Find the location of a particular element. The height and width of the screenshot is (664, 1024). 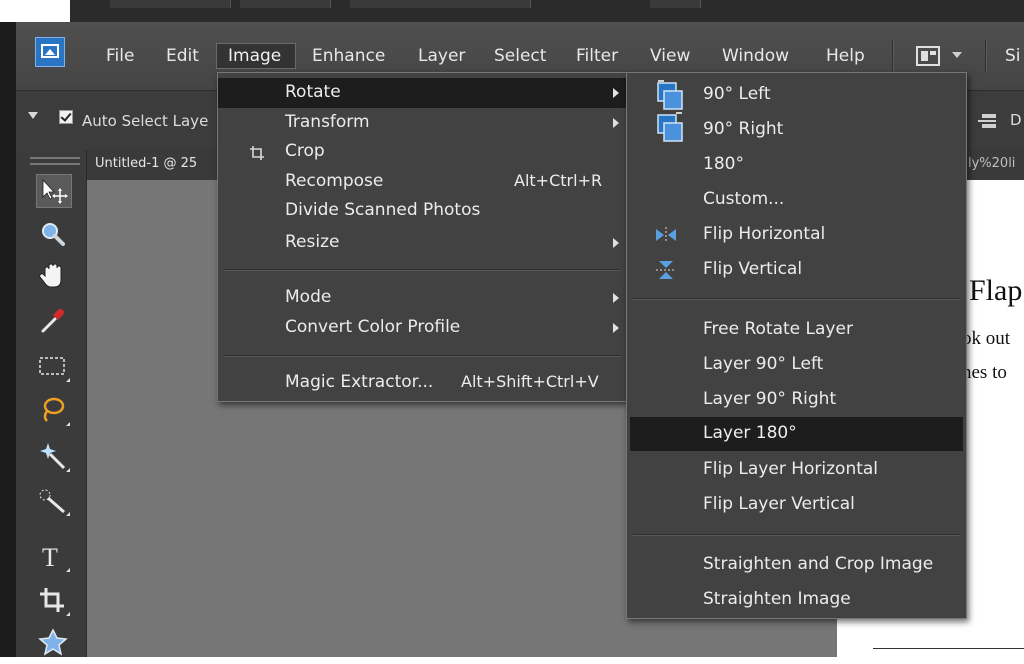

menu-item-layer-90-left: Layer 90° Left is located at coordinates (796, 365).